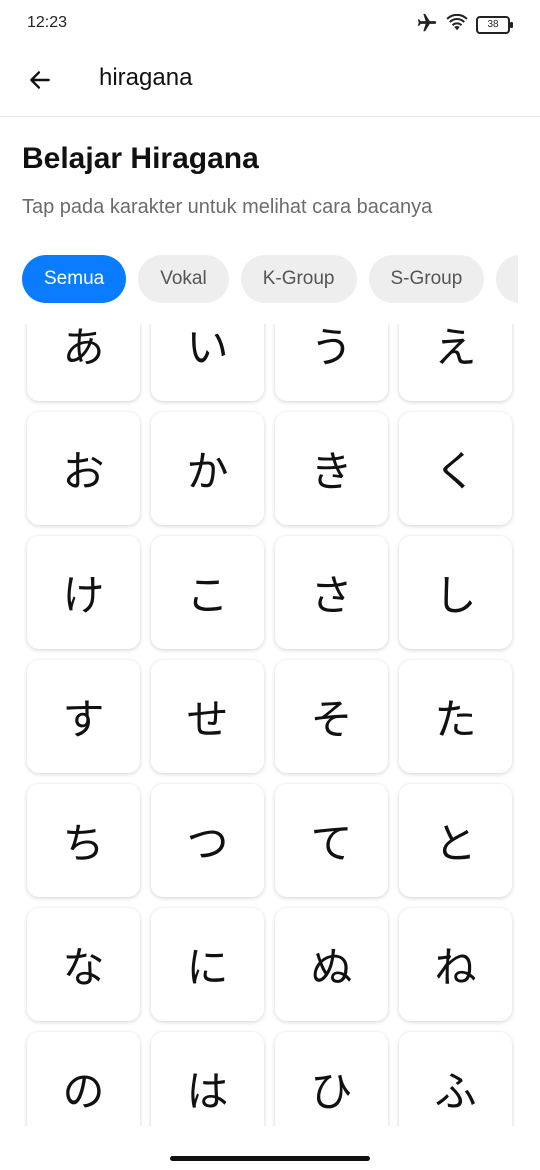  Describe the element at coordinates (455, 362) in the screenshot. I see `character-card: え` at that location.